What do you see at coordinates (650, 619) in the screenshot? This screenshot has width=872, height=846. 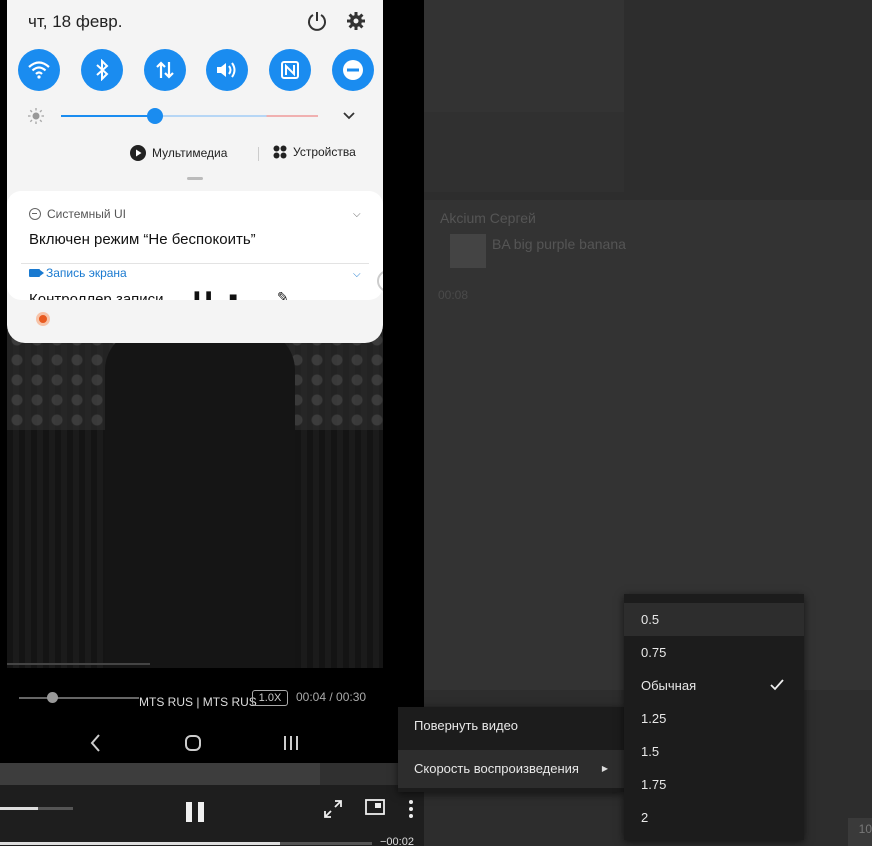 I see `speed-option-label: 0.5` at bounding box center [650, 619].